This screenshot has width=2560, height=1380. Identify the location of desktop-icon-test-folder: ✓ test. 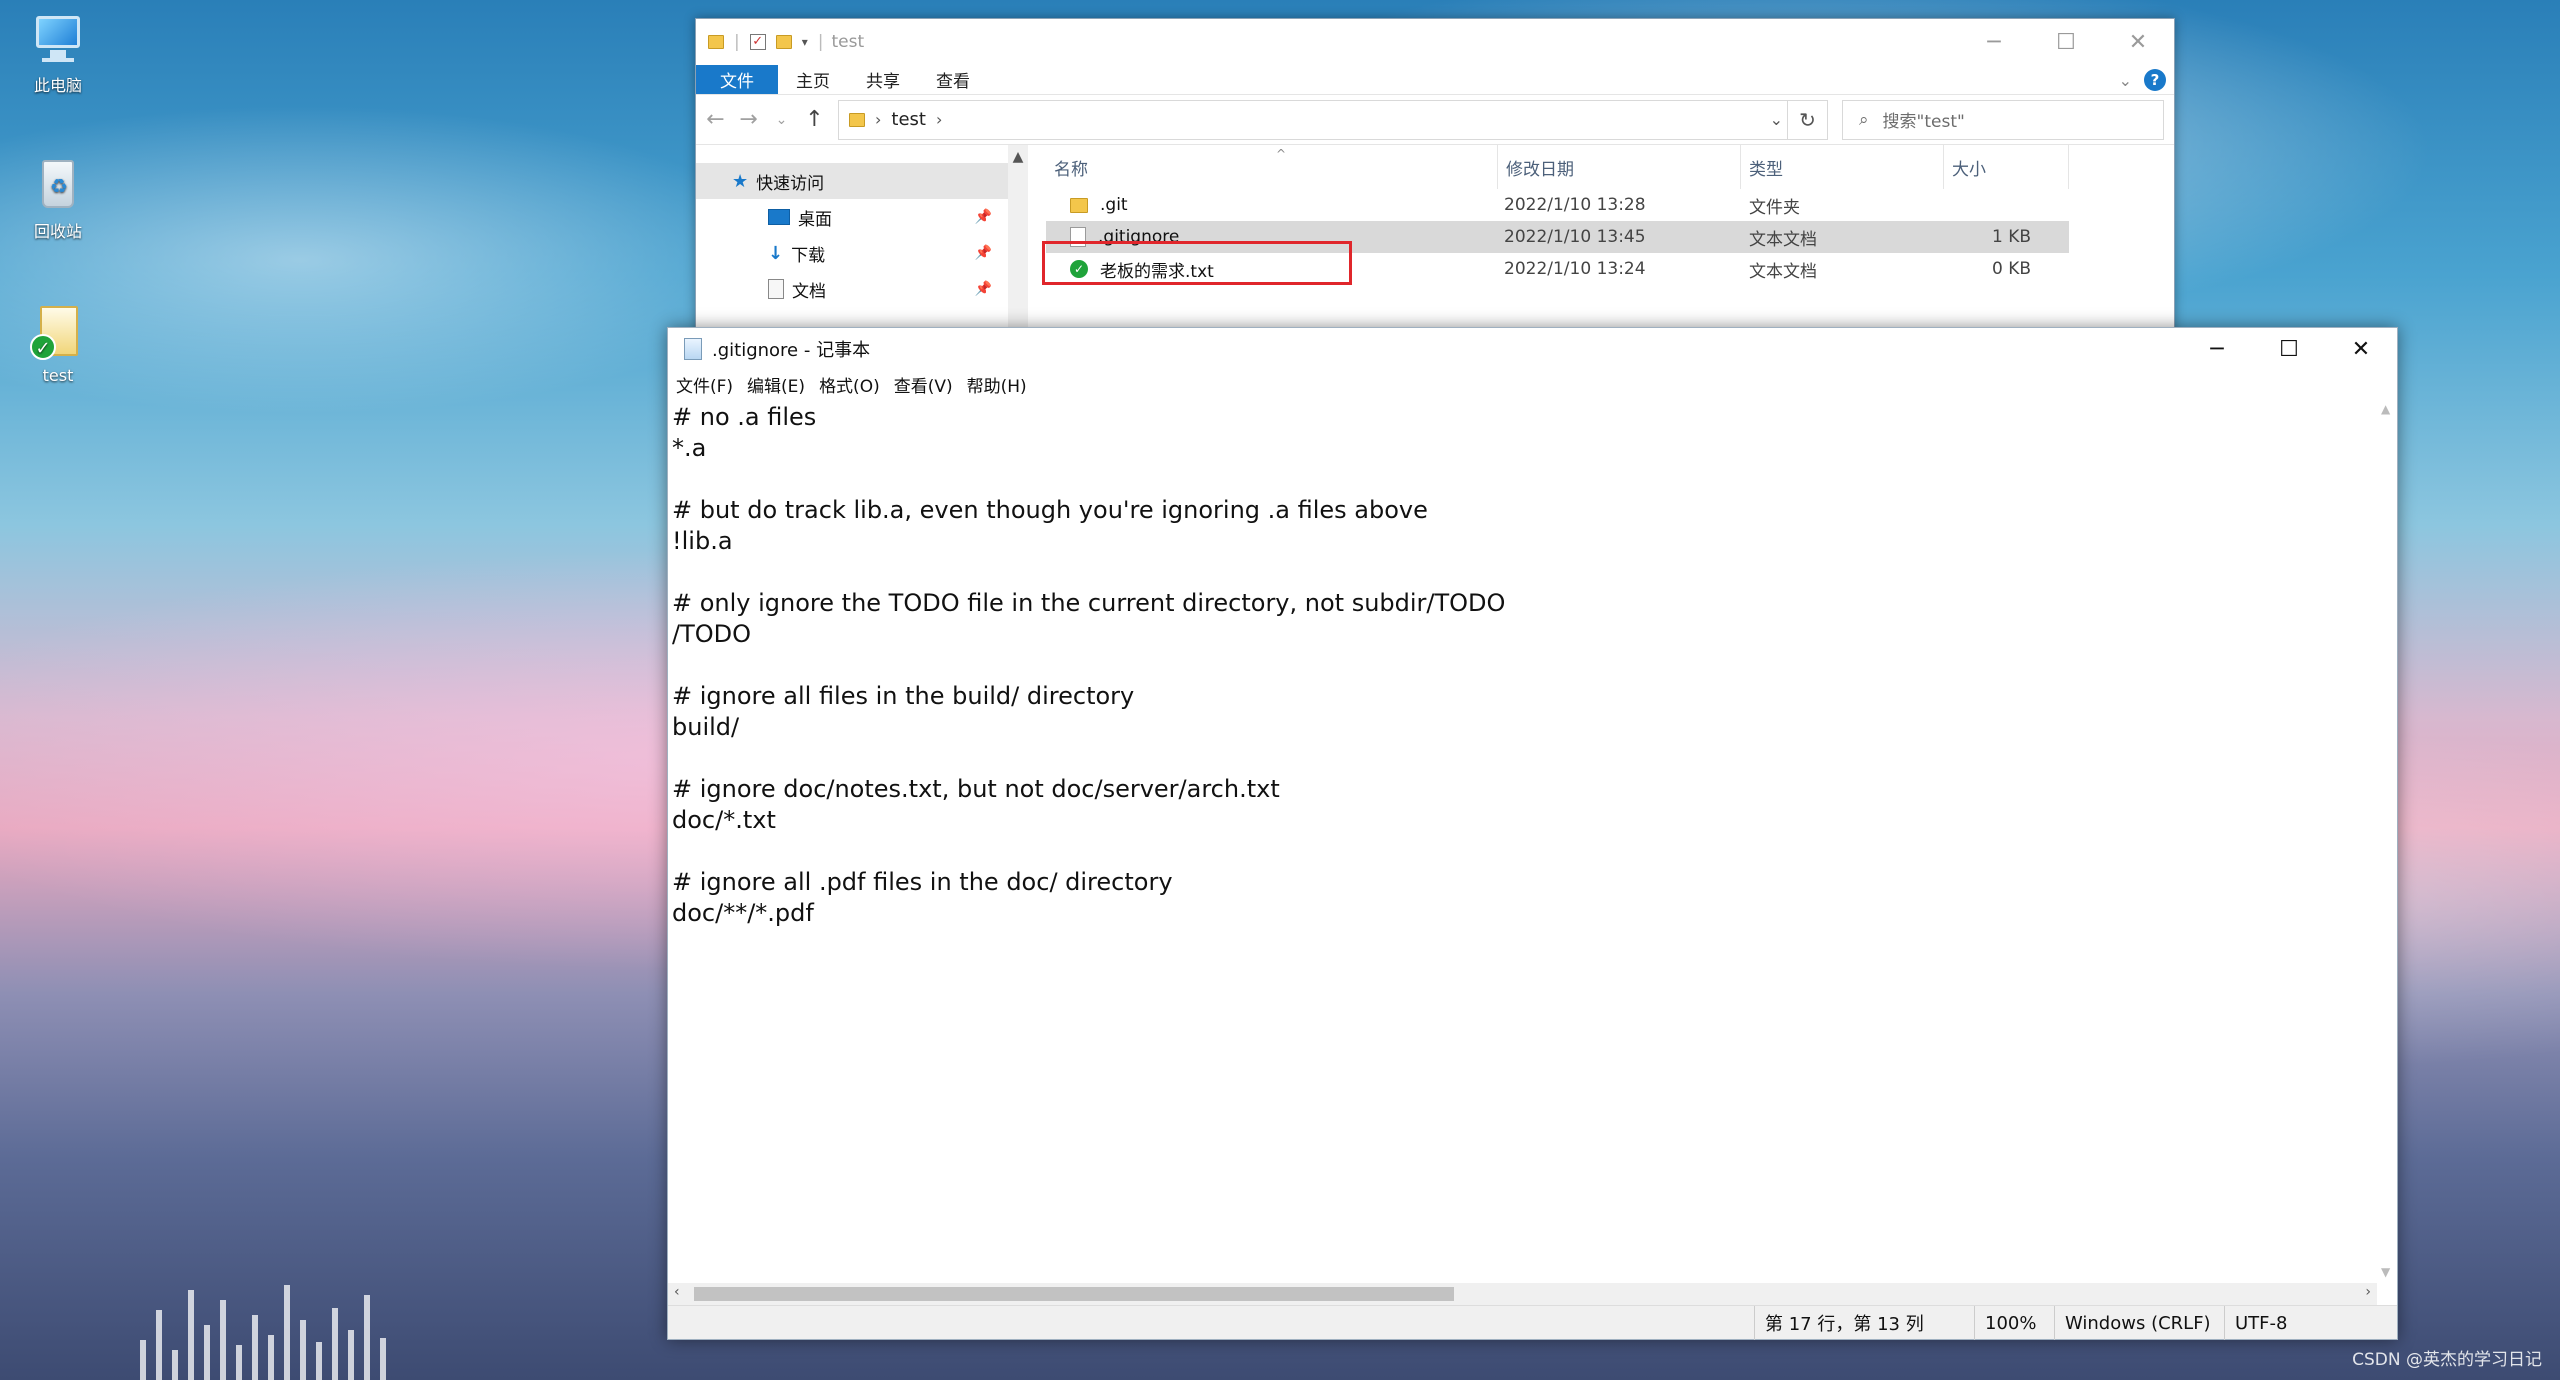
(58, 344).